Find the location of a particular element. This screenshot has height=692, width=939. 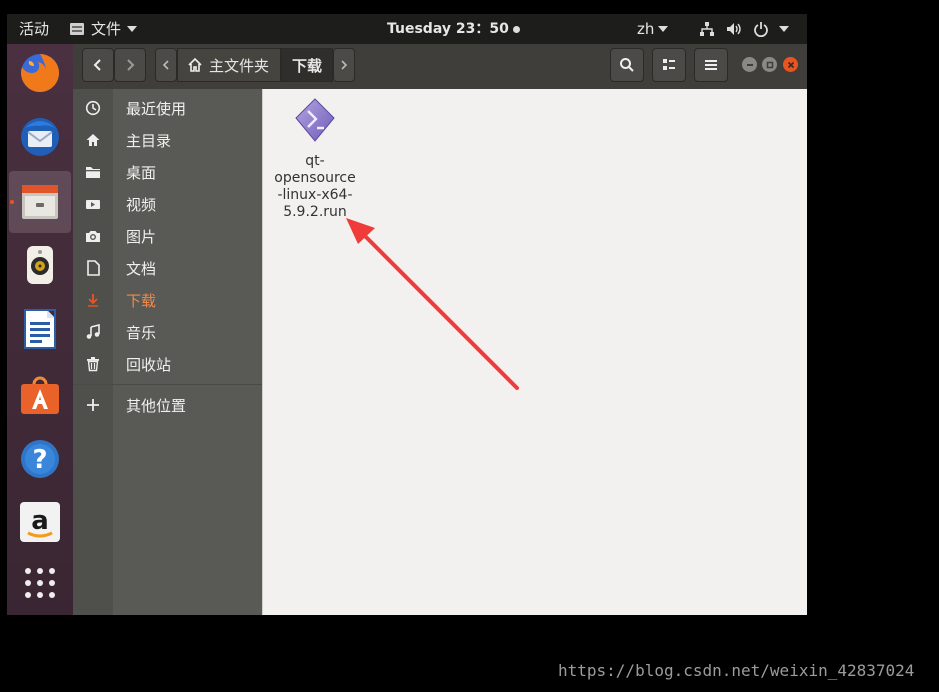

watermark: https://blog.csdn.net/weixin_42837024 is located at coordinates (736, 670).